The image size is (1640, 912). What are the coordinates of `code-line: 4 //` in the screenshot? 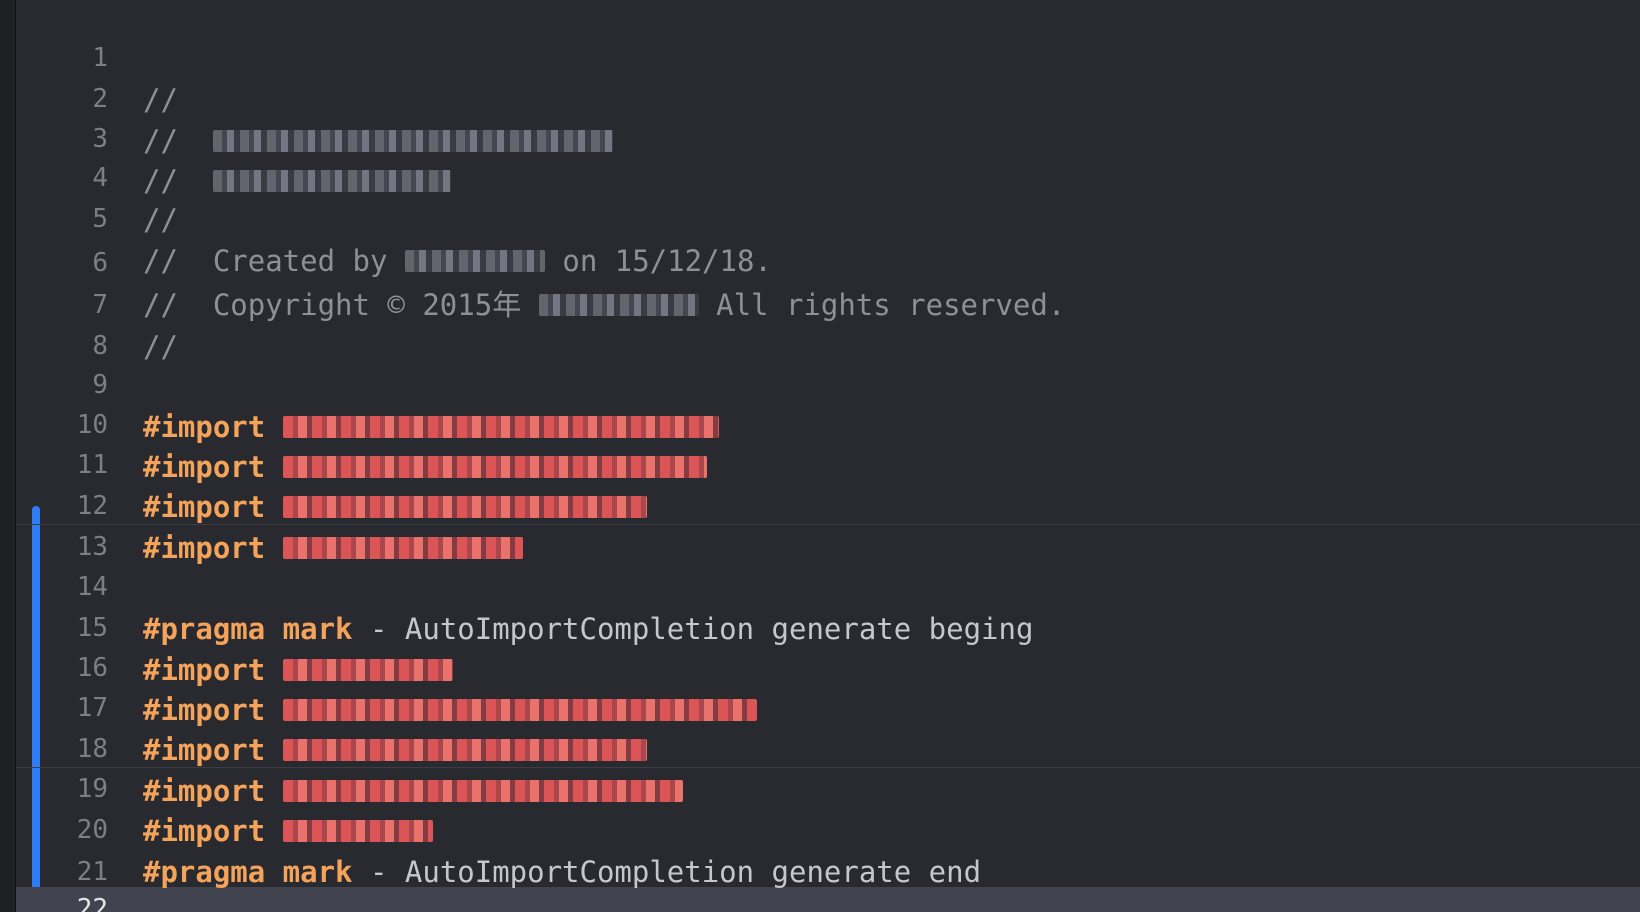 It's located at (89, 176).